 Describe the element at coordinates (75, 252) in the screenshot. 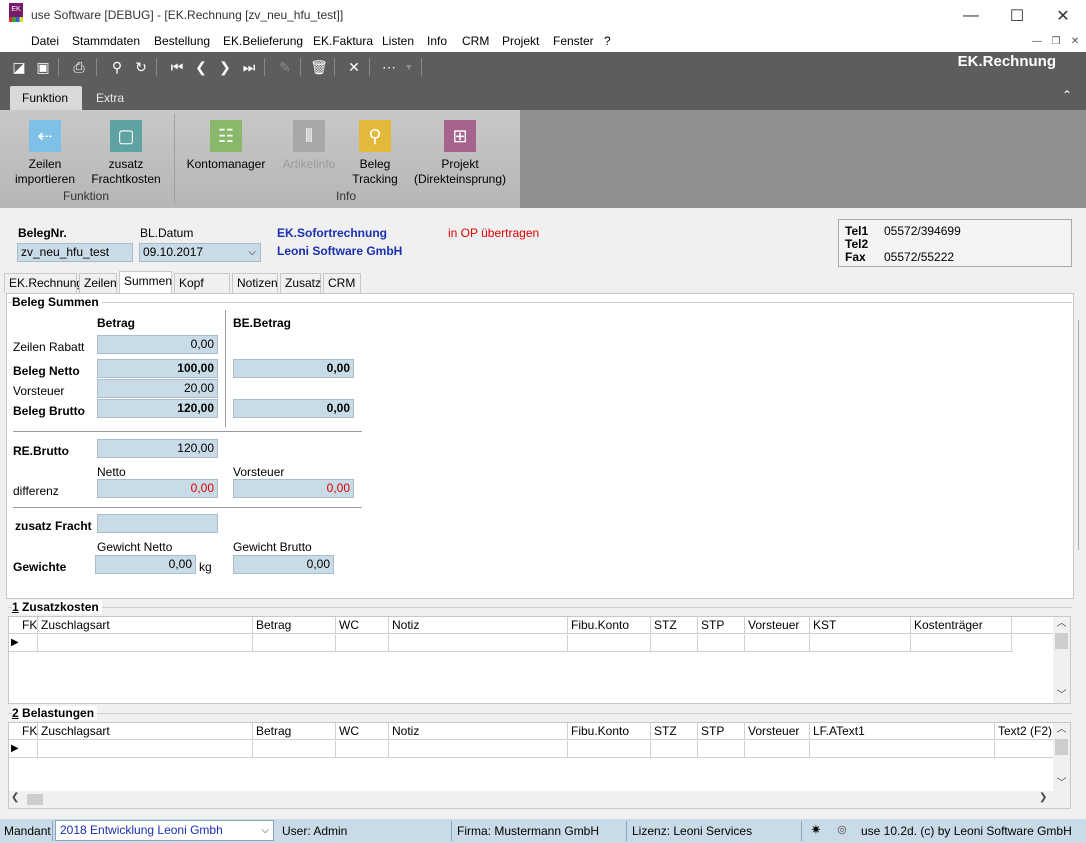

I see `belegnr-field: zv_neu_hfu_test` at that location.